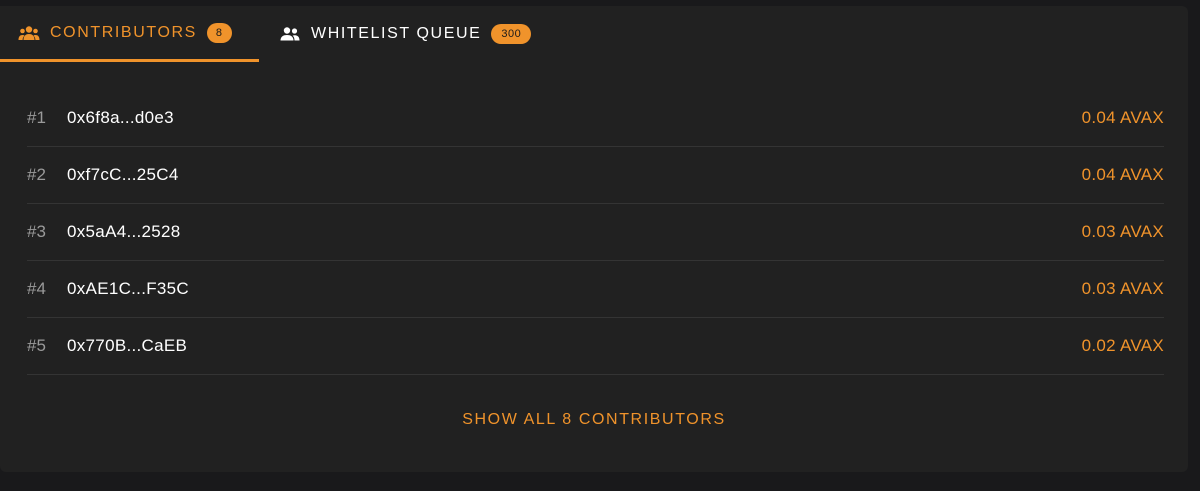 The image size is (1200, 491). What do you see at coordinates (595, 175) in the screenshot?
I see `contributor-row: #2 0xf7cC...25C4 0.04 AVAX` at bounding box center [595, 175].